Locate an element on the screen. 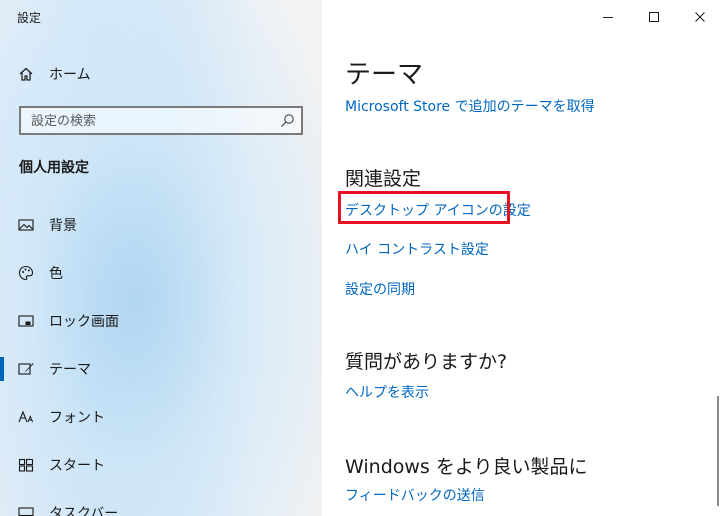 The height and width of the screenshot is (516, 724). close-button is located at coordinates (700, 17).